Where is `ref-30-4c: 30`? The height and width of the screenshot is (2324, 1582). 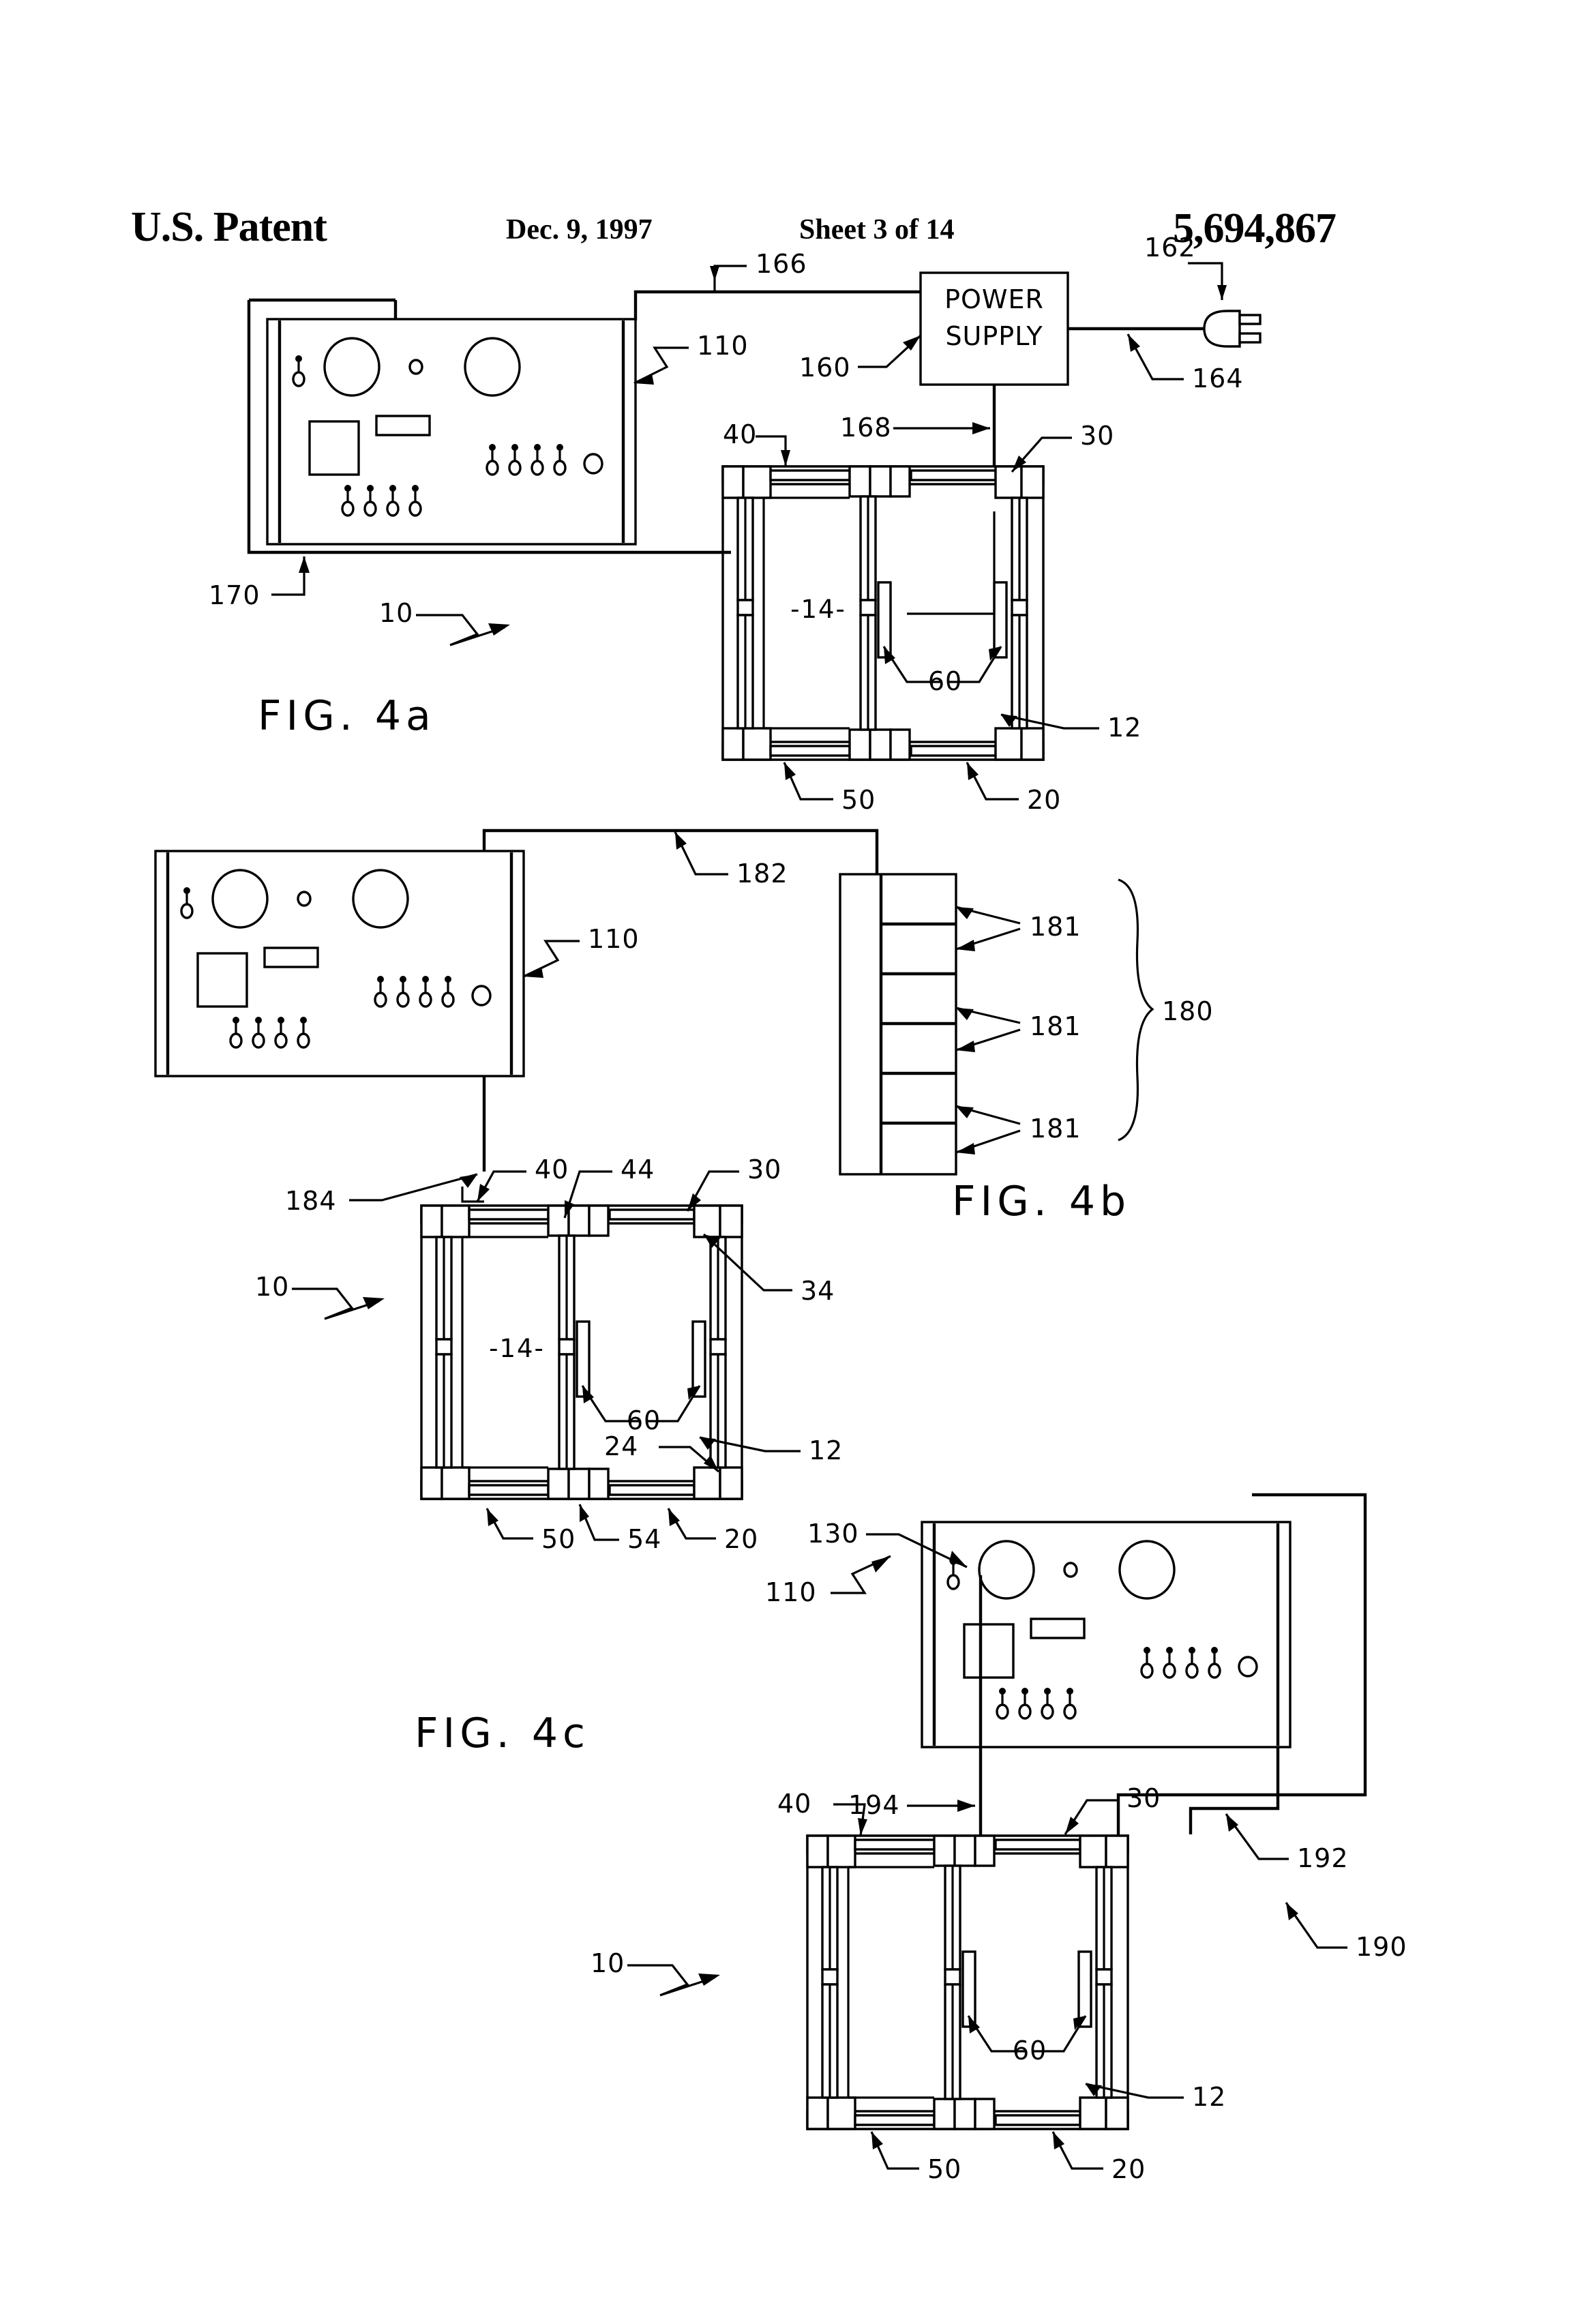
ref-30-4c: 30 is located at coordinates (1143, 1798).